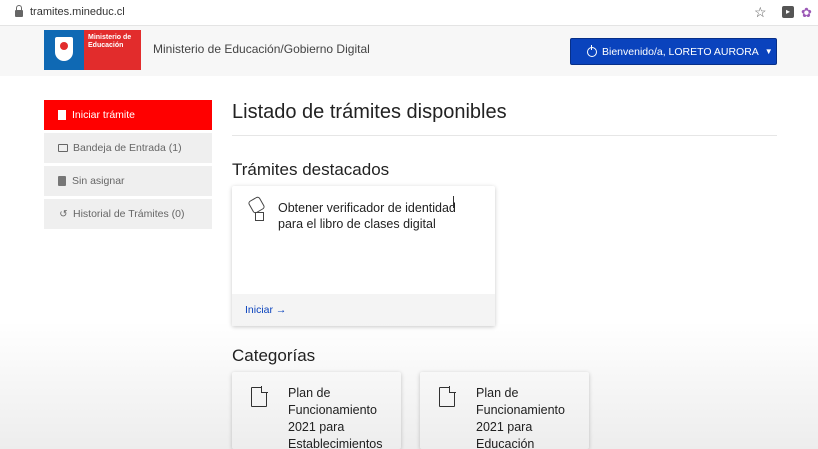 The width and height of the screenshot is (818, 449). Describe the element at coordinates (369, 112) in the screenshot. I see `page-title: Listado de trámites disponibles` at that location.